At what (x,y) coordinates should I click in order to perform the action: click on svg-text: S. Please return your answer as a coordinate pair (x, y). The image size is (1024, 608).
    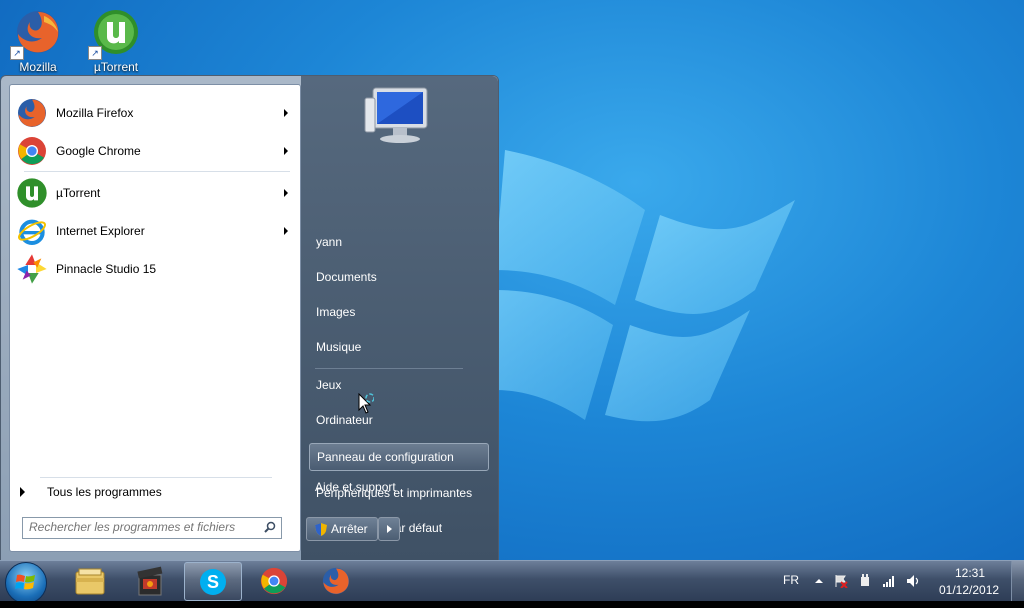
    Looking at the image, I should click on (213, 582).